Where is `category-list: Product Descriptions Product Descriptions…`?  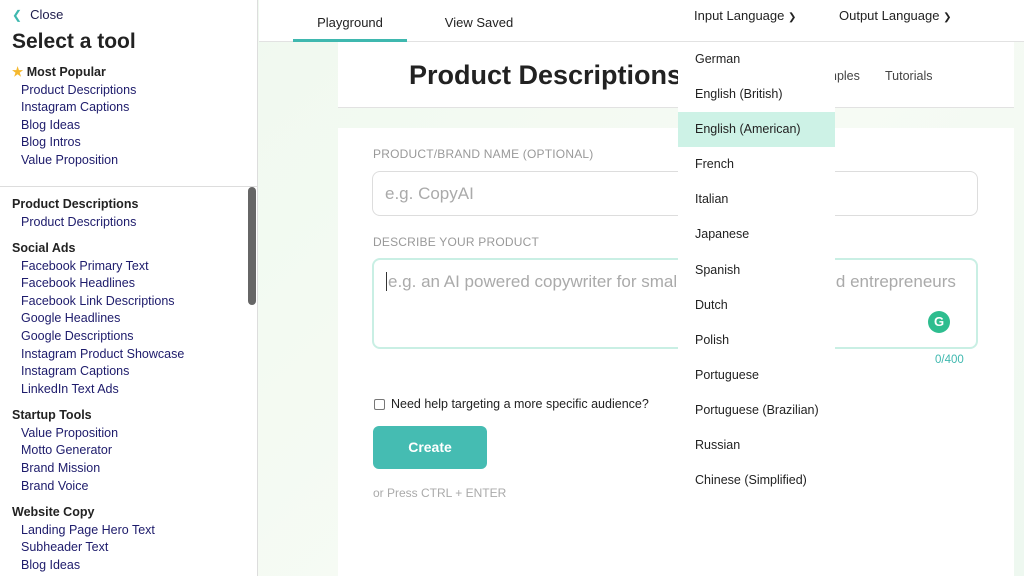
category-list: Product Descriptions Product Descriptions… is located at coordinates (98, 386).